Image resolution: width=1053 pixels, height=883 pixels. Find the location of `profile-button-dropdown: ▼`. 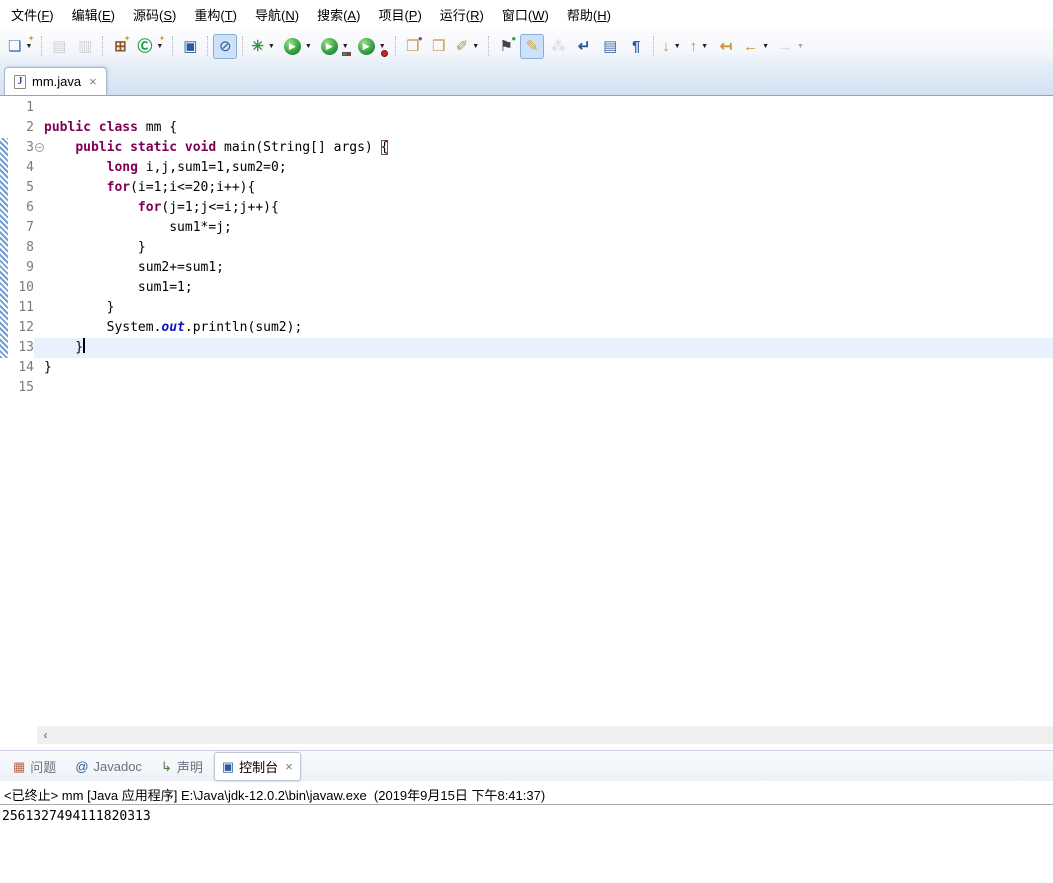

profile-button-dropdown: ▼ is located at coordinates (382, 46).